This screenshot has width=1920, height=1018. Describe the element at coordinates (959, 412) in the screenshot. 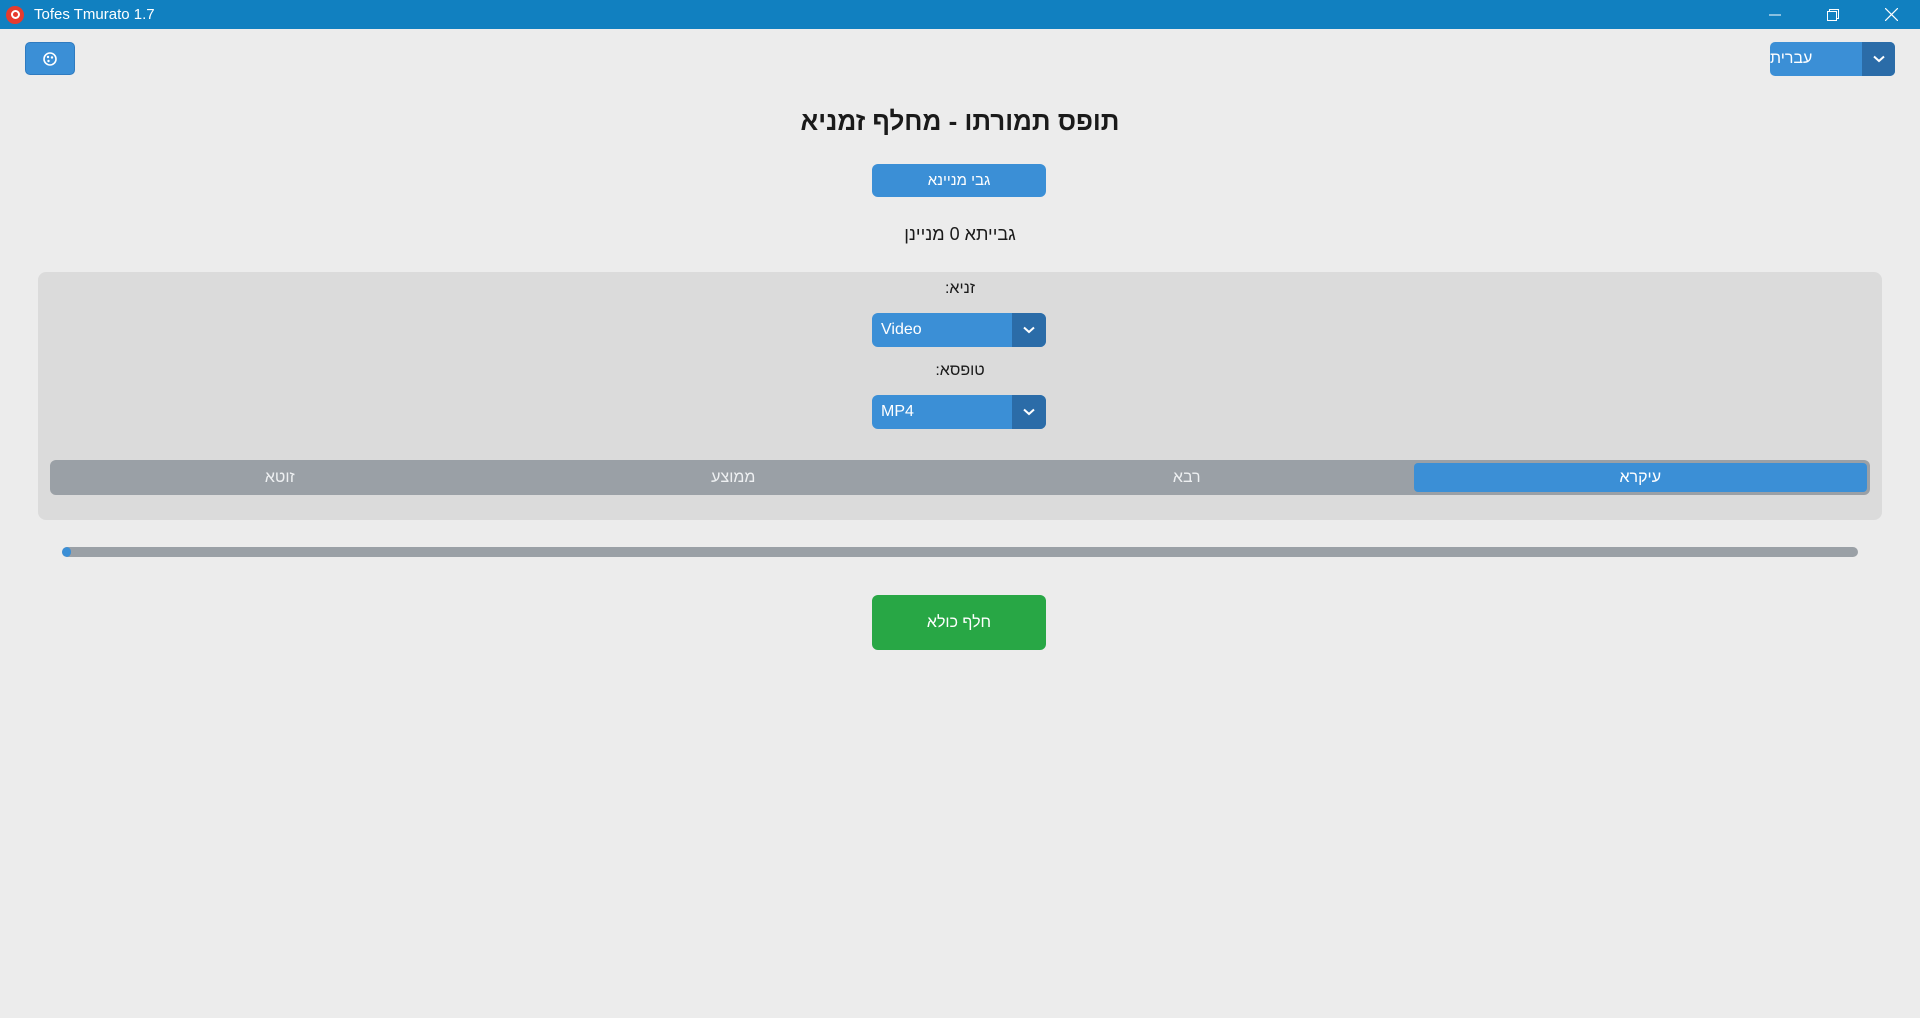

I see `format-select: MP4` at that location.